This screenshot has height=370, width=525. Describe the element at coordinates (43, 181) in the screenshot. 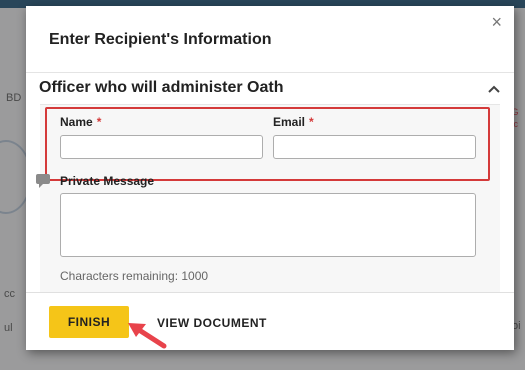

I see `chat-bubble-icon` at that location.